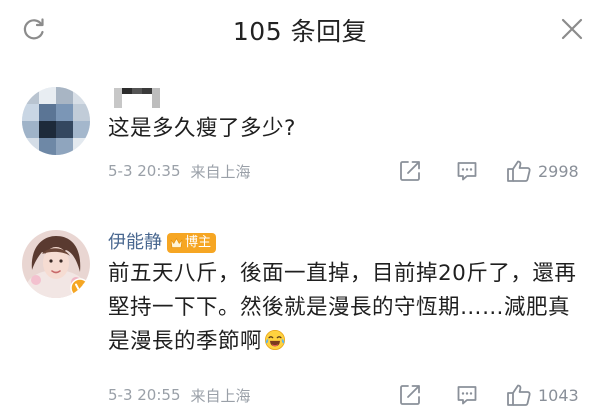 The image size is (600, 406). What do you see at coordinates (198, 242) in the screenshot?
I see `badge-label: 博主` at bounding box center [198, 242].